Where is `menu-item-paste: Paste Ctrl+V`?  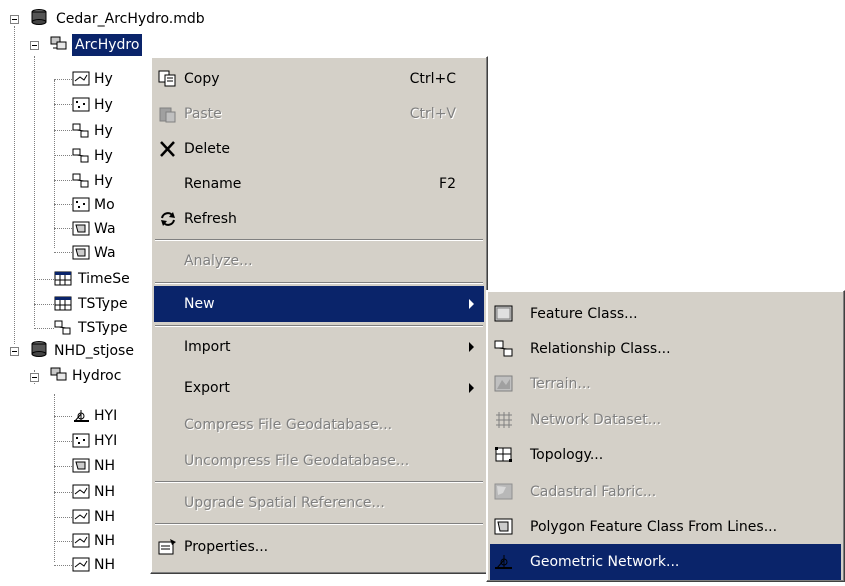
menu-item-paste: Paste Ctrl+V is located at coordinates (319, 114).